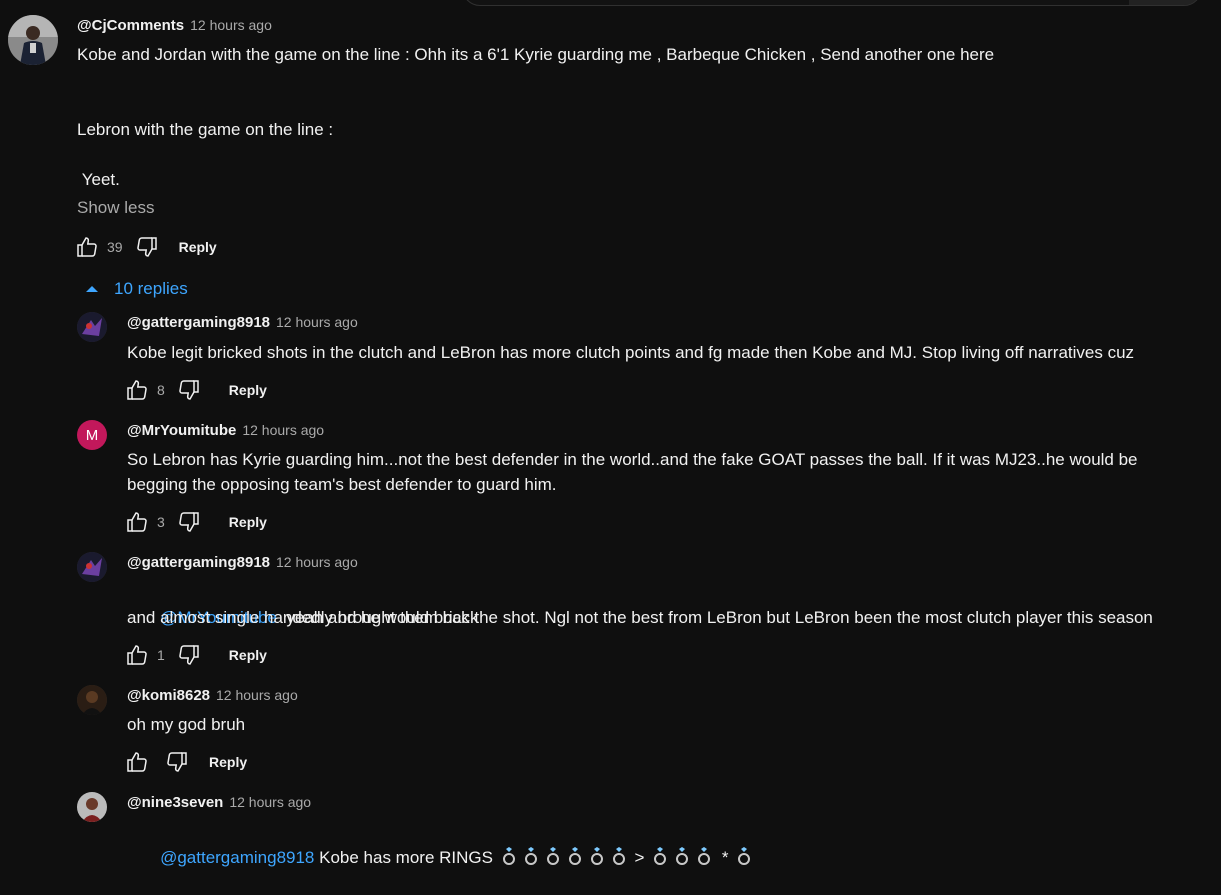 The image size is (1221, 895). What do you see at coordinates (33, 40) in the screenshot?
I see `avatar-cjcomments` at bounding box center [33, 40].